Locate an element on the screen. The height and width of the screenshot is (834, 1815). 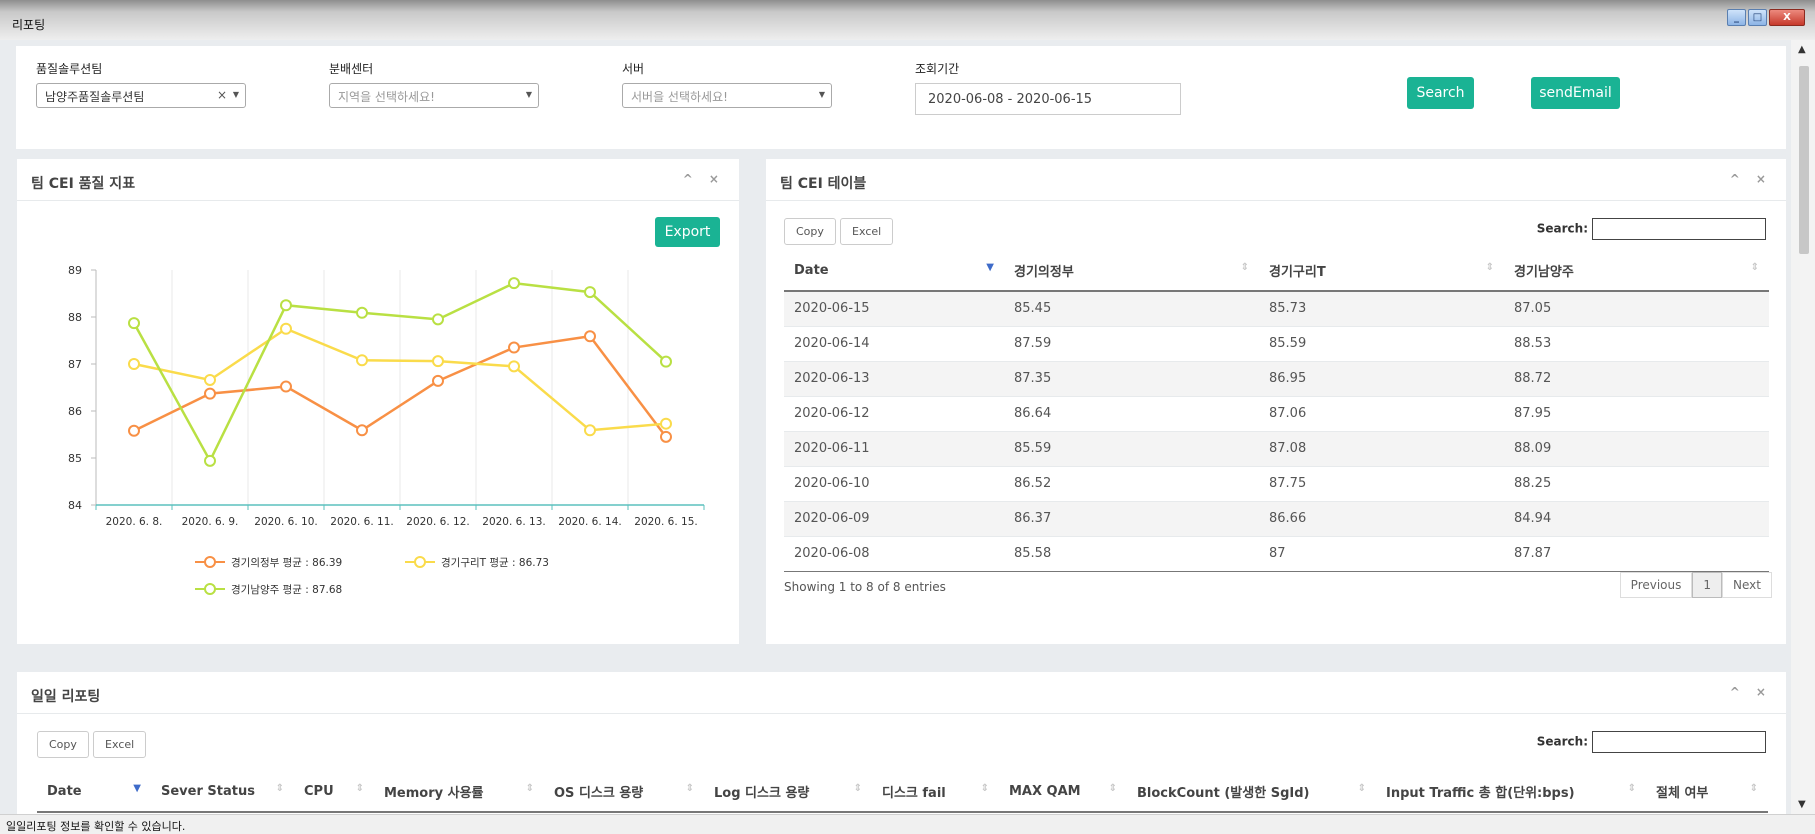
scroll-down-icon: ▼ is located at coordinates (1802, 804).